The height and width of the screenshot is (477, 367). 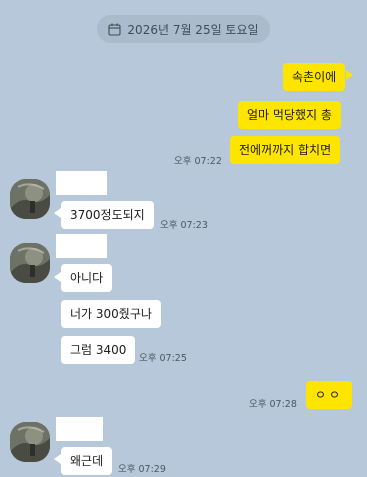 I want to click on their-message: 왜근데, so click(x=87, y=461).